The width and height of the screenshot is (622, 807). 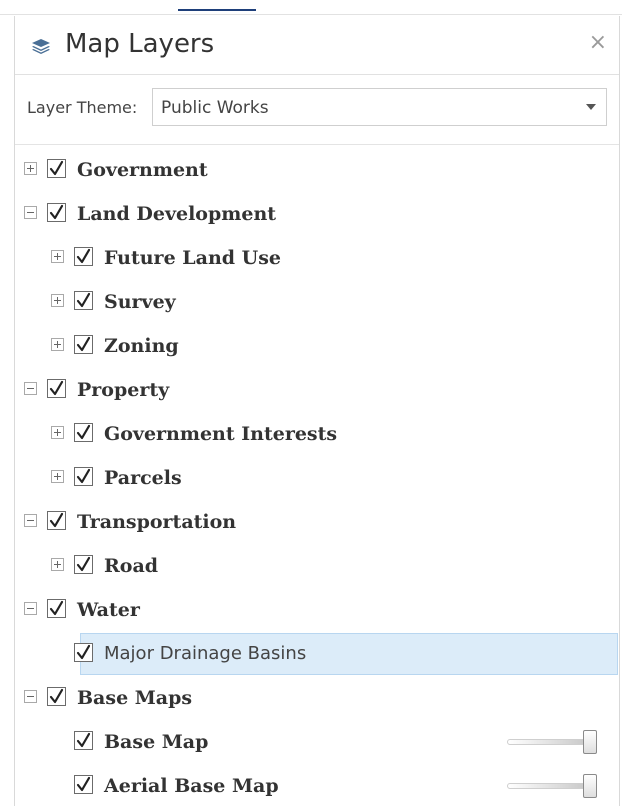 What do you see at coordinates (317, 478) in the screenshot?
I see `layer-row: Parcels` at bounding box center [317, 478].